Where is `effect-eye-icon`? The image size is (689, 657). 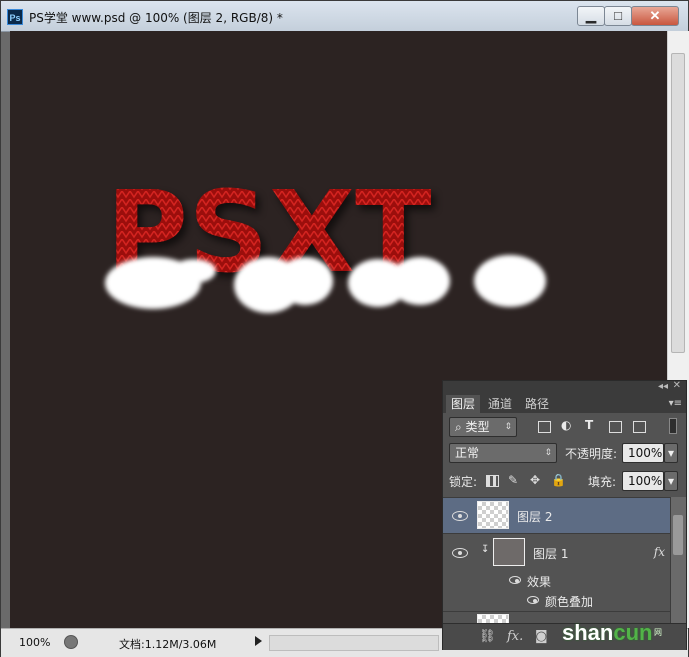
effect-eye-icon is located at coordinates (533, 600).